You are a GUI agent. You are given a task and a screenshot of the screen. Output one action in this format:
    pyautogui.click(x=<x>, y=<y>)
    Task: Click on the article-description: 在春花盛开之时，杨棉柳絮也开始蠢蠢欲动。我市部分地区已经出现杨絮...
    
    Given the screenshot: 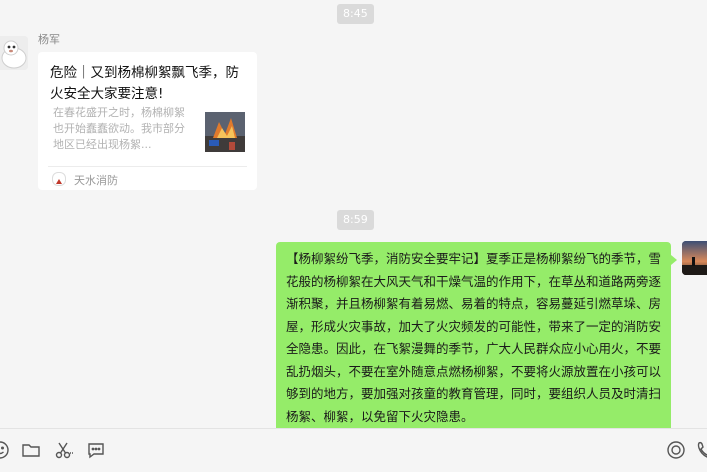 What is the action you would take?
    pyautogui.click(x=119, y=128)
    